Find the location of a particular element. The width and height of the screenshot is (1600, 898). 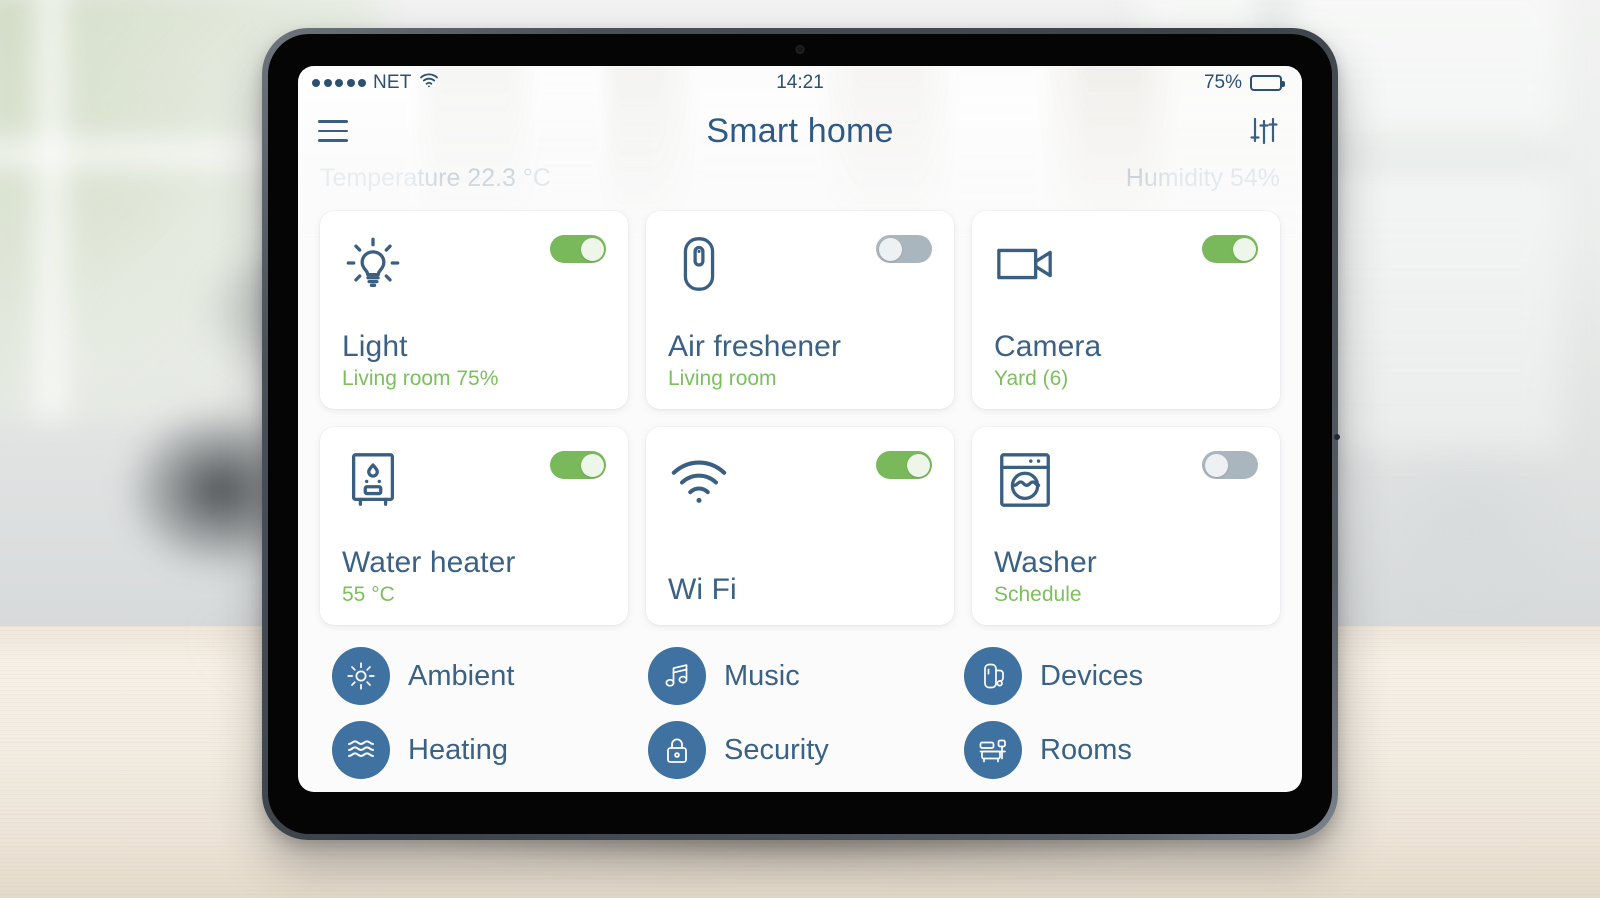

lock-icon is located at coordinates (677, 750).